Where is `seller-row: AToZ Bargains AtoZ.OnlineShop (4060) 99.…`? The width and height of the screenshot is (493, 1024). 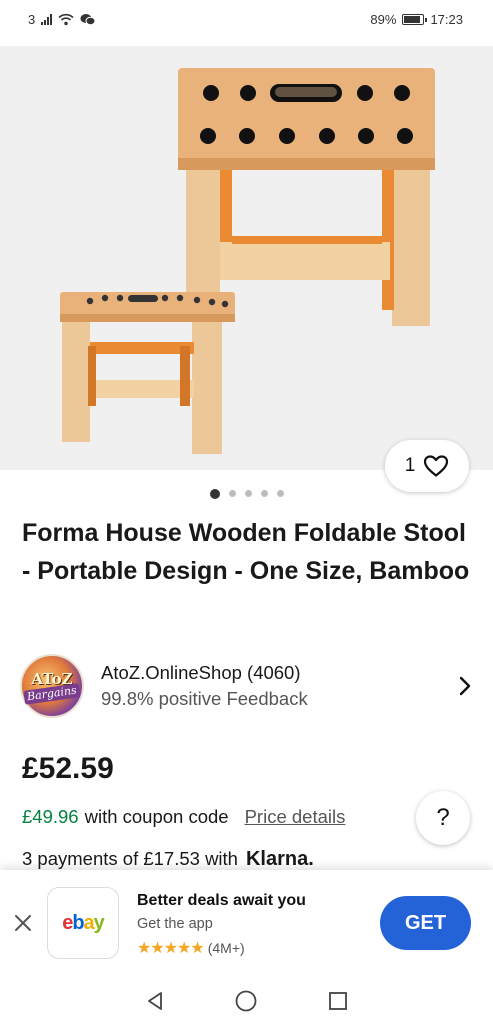
seller-row: AToZ Bargains AtoZ.OnlineShop (4060) 99.… is located at coordinates (250, 686).